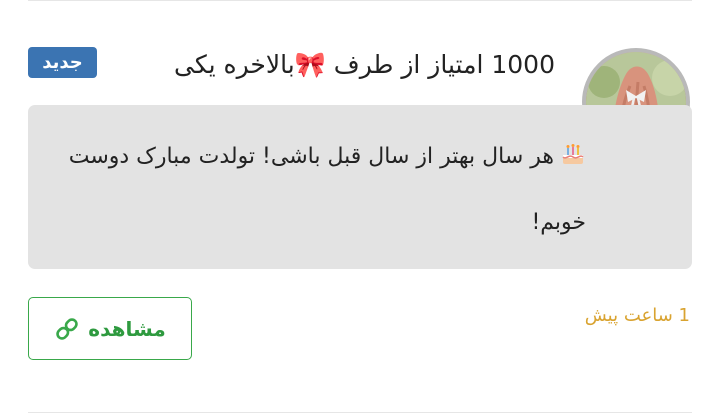  I want to click on bottom-divider, so click(360, 412).